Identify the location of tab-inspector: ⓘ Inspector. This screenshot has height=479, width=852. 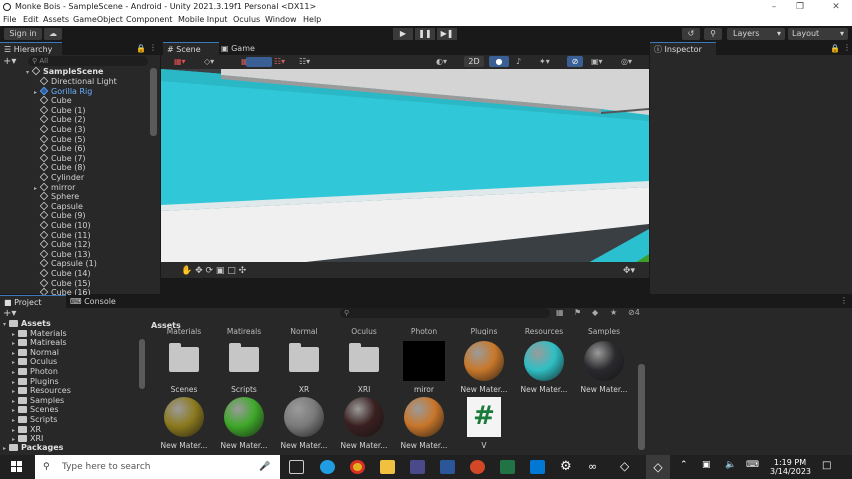
(683, 48).